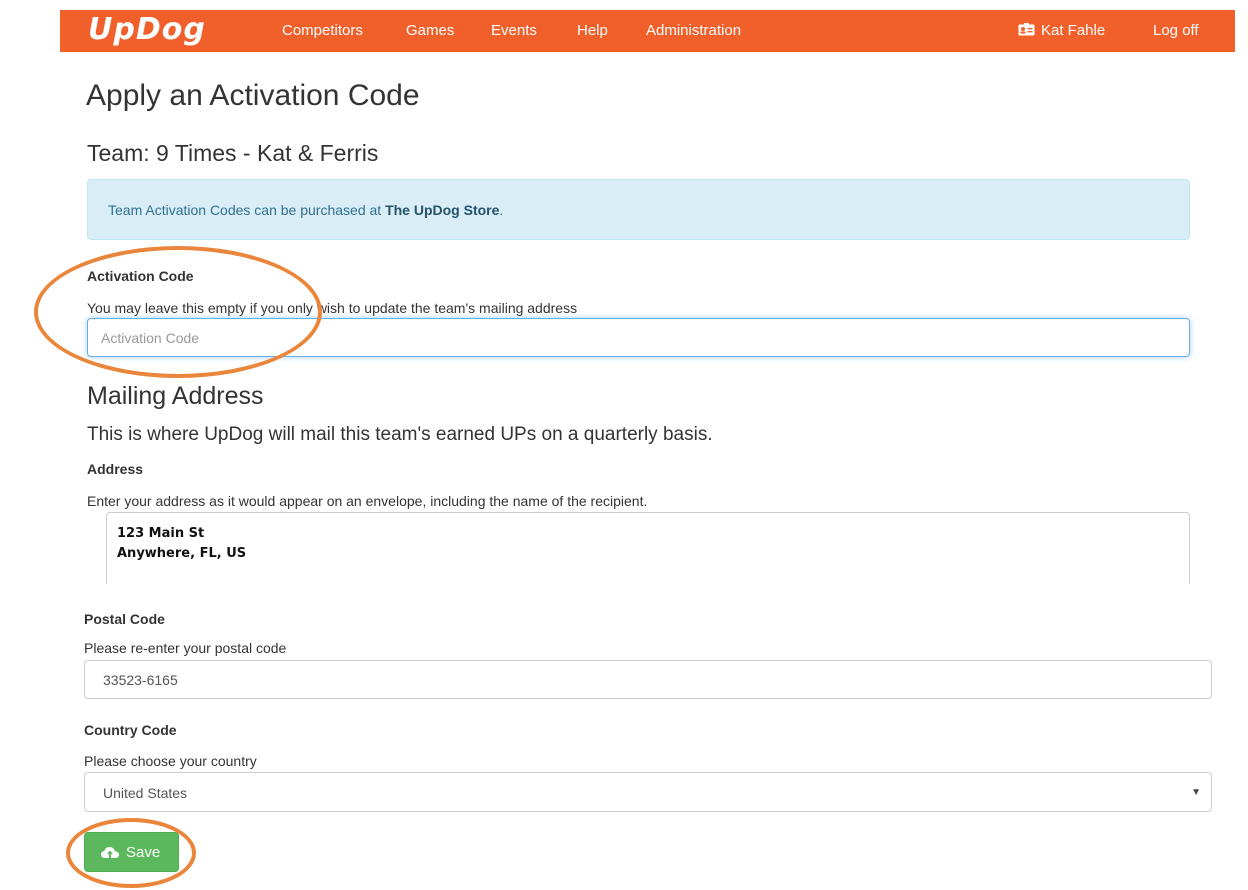 The image size is (1248, 890). I want to click on activation-code-label: Activation Code, so click(140, 276).